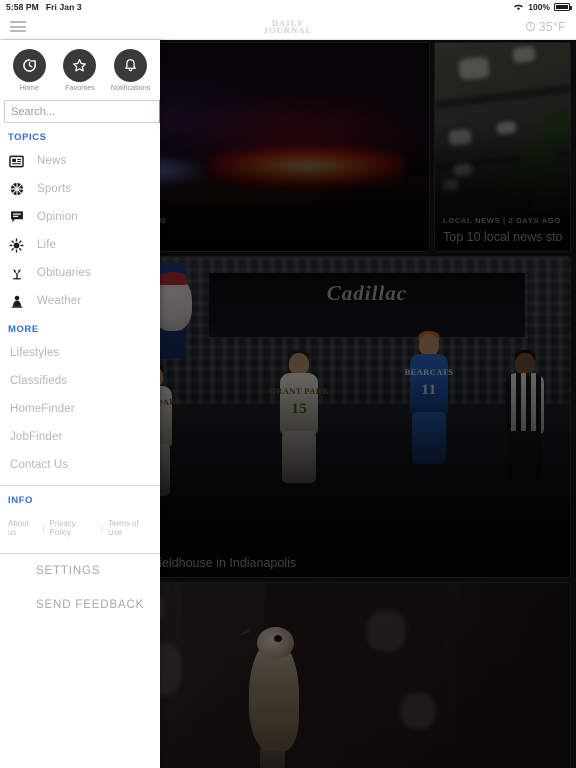 This screenshot has height=768, width=576. I want to click on sidebar-item-jobfinder: JobFinder, so click(80, 437).